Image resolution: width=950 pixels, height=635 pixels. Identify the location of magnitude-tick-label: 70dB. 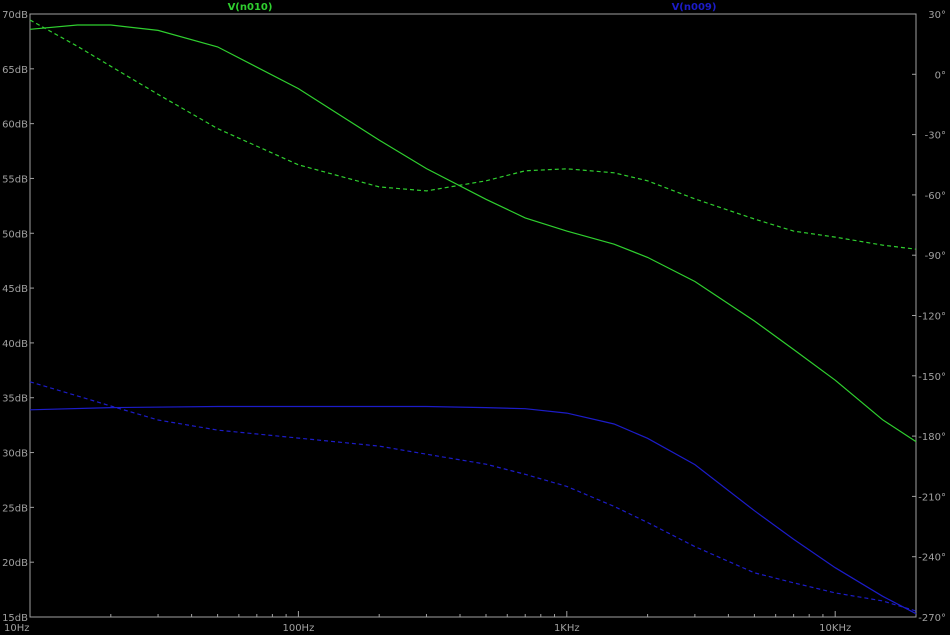
(15, 15).